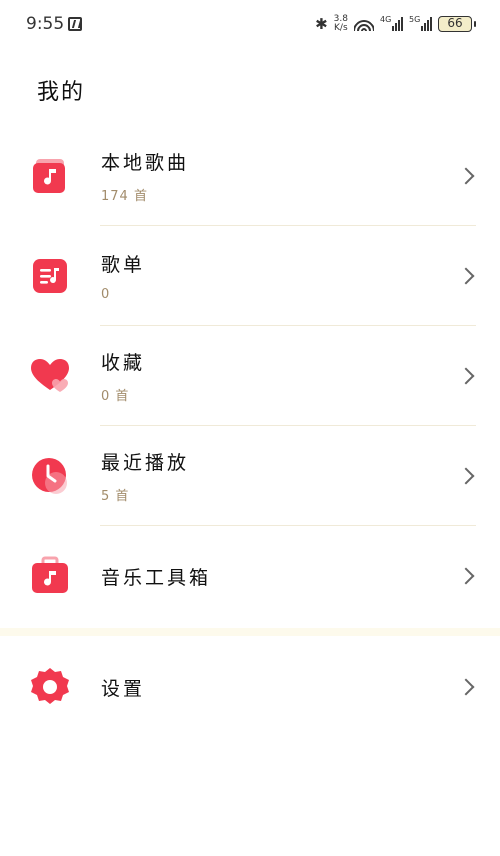 This screenshot has width=500, height=856. What do you see at coordinates (75, 24) in the screenshot?
I see `nfc-icon` at bounding box center [75, 24].